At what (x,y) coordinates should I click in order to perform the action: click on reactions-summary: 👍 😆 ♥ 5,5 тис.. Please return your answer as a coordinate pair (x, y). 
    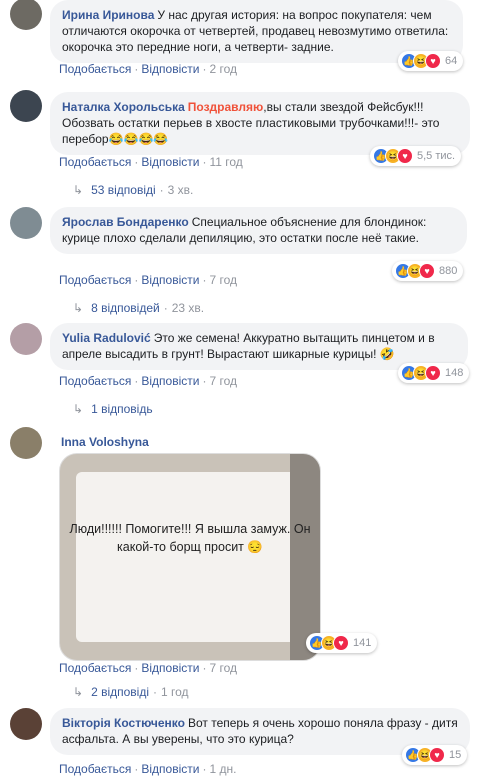
    Looking at the image, I should click on (416, 156).